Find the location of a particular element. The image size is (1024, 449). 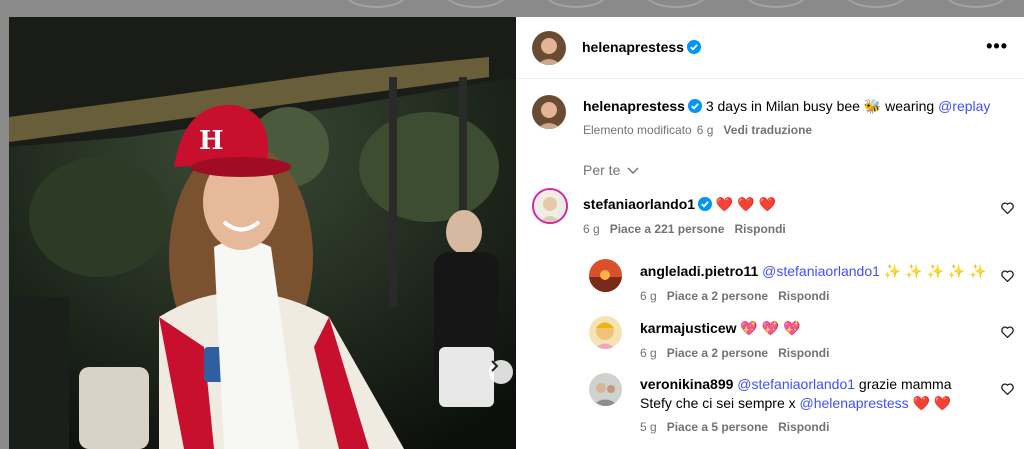

caption-meta: Elemento modificato 6 g Vedi traduzione is located at coordinates (702, 130).